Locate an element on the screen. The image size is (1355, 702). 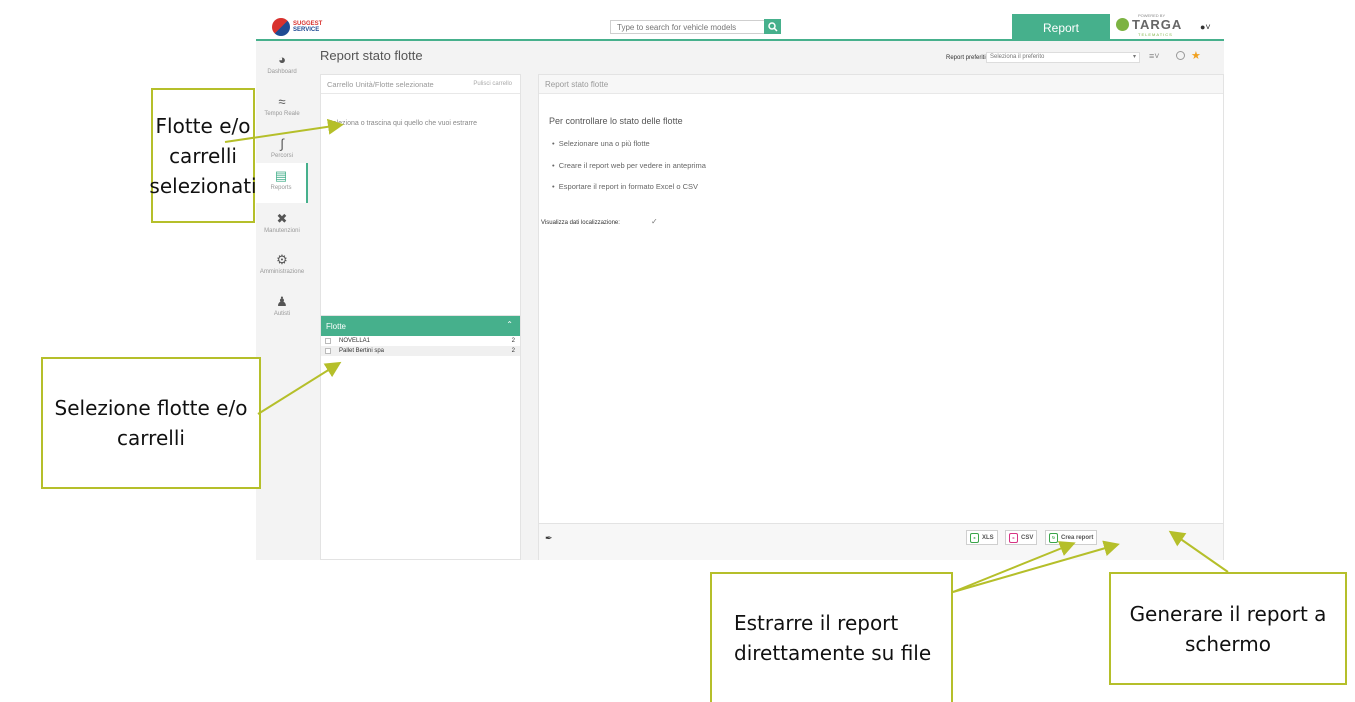
xls-file-icon: x is located at coordinates (974, 537).